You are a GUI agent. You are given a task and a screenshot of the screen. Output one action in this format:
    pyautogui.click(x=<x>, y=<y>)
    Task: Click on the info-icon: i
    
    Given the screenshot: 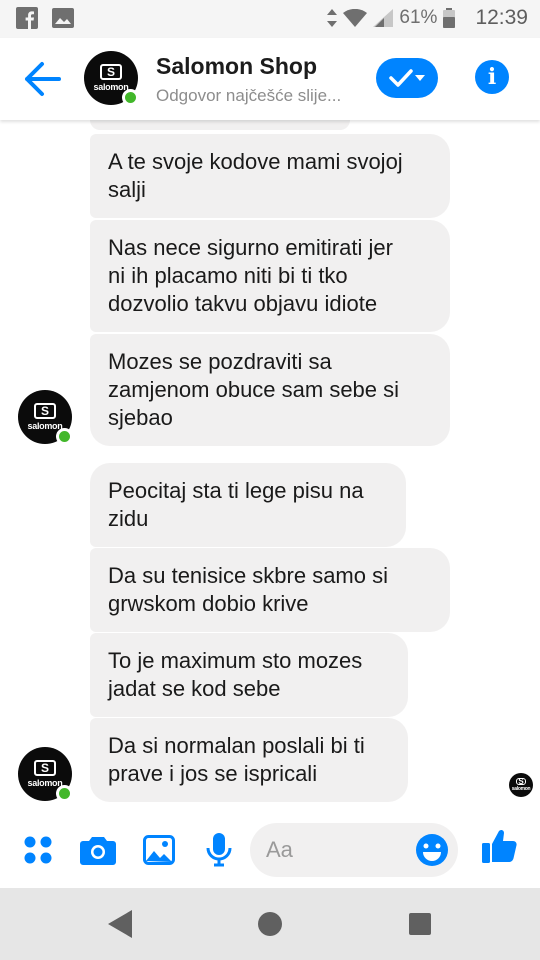 What is the action you would take?
    pyautogui.click(x=492, y=77)
    